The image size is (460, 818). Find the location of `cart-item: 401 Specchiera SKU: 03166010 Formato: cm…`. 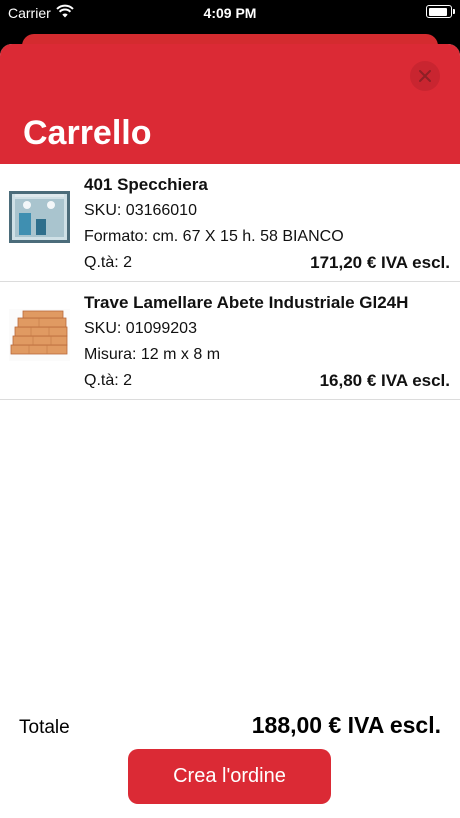

cart-item: 401 Specchiera SKU: 03166010 Formato: cm… is located at coordinates (230, 223).